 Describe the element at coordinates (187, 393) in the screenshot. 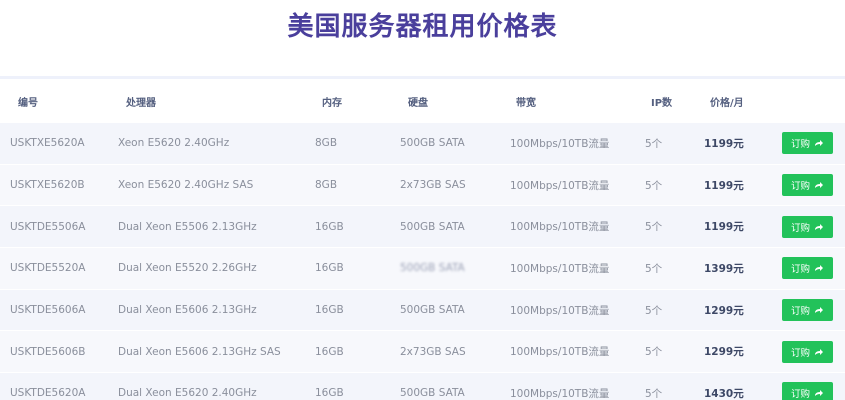

I see `row-cpu: Dual Xeon E5620 2.40GHz` at that location.